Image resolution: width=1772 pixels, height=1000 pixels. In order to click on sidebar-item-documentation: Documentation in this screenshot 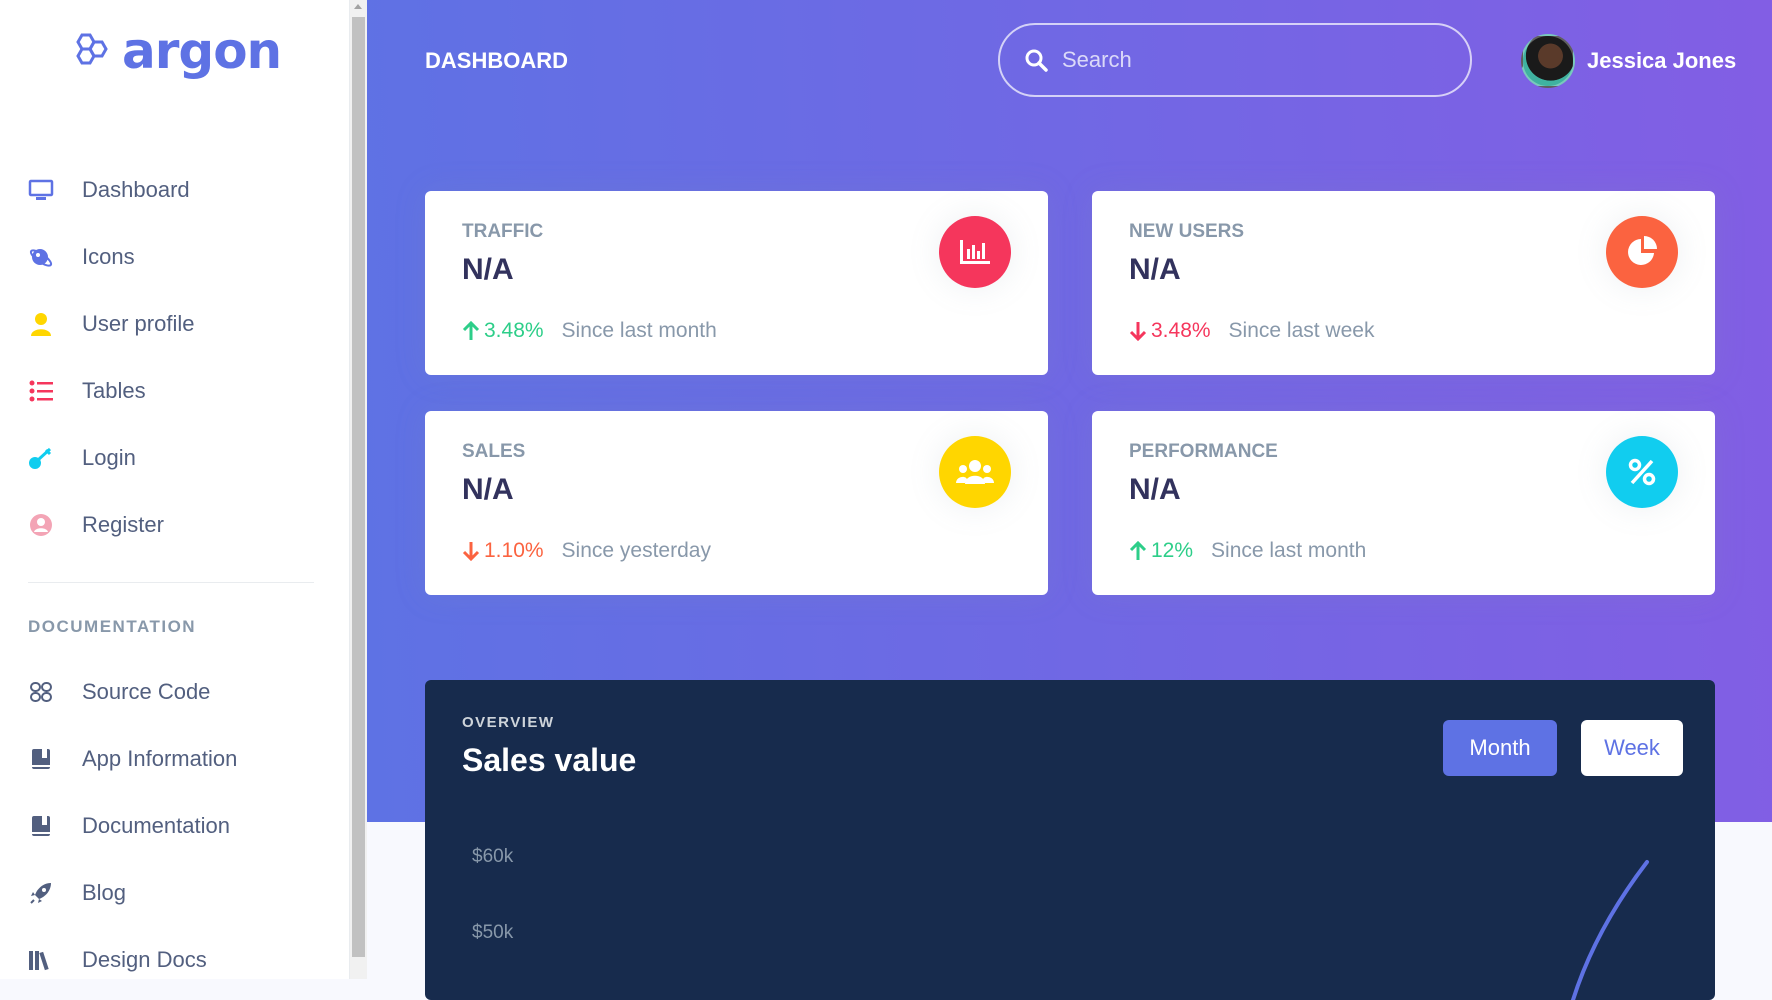, I will do `click(175, 825)`.